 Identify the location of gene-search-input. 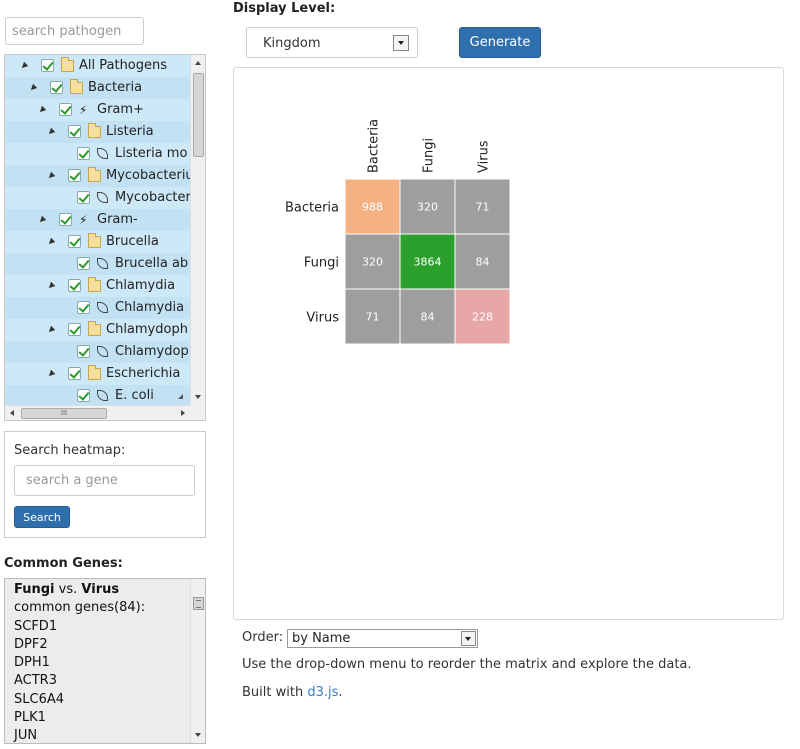
(104, 480).